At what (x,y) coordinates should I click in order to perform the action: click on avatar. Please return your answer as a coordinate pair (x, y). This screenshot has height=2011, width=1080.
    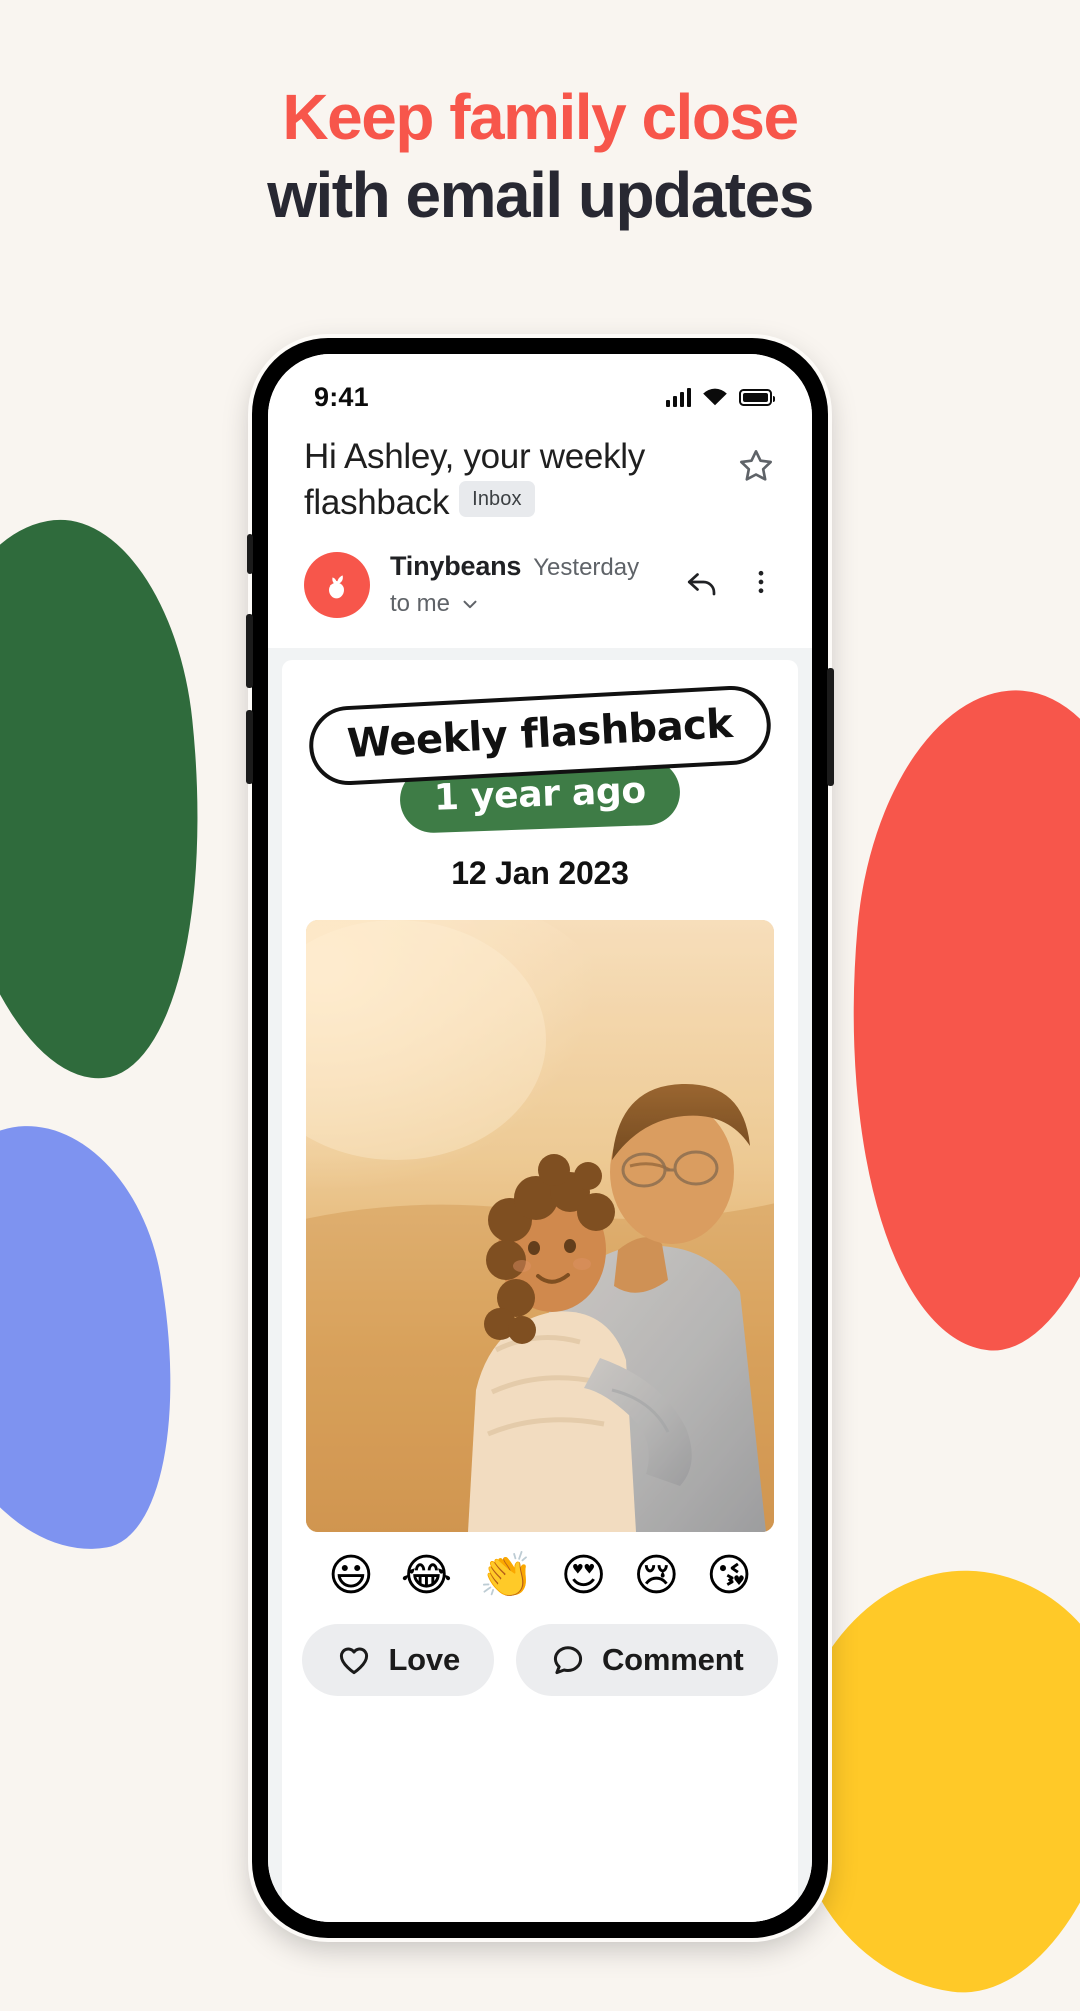
    Looking at the image, I should click on (337, 584).